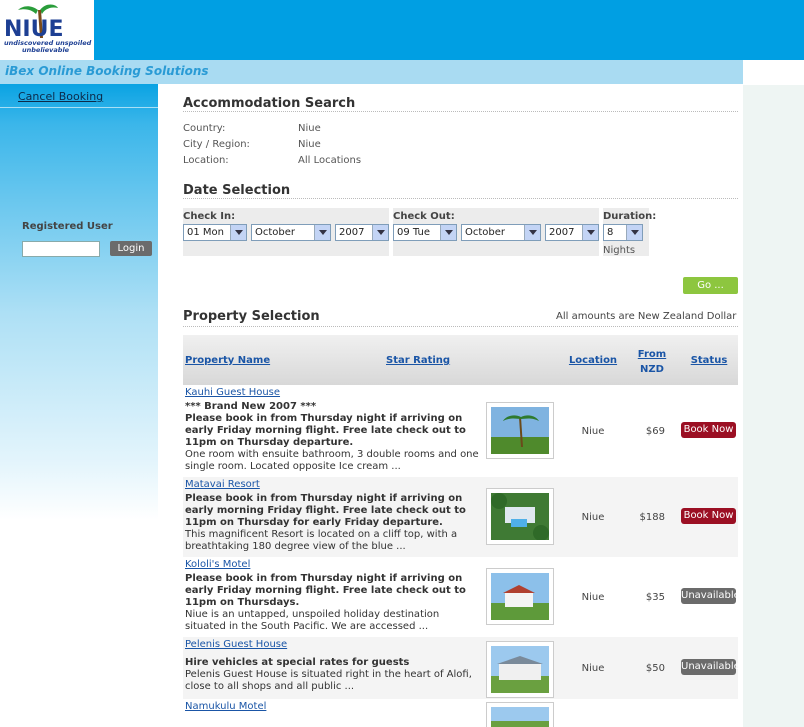  What do you see at coordinates (619, 250) in the screenshot?
I see `nights-label: Nights` at bounding box center [619, 250].